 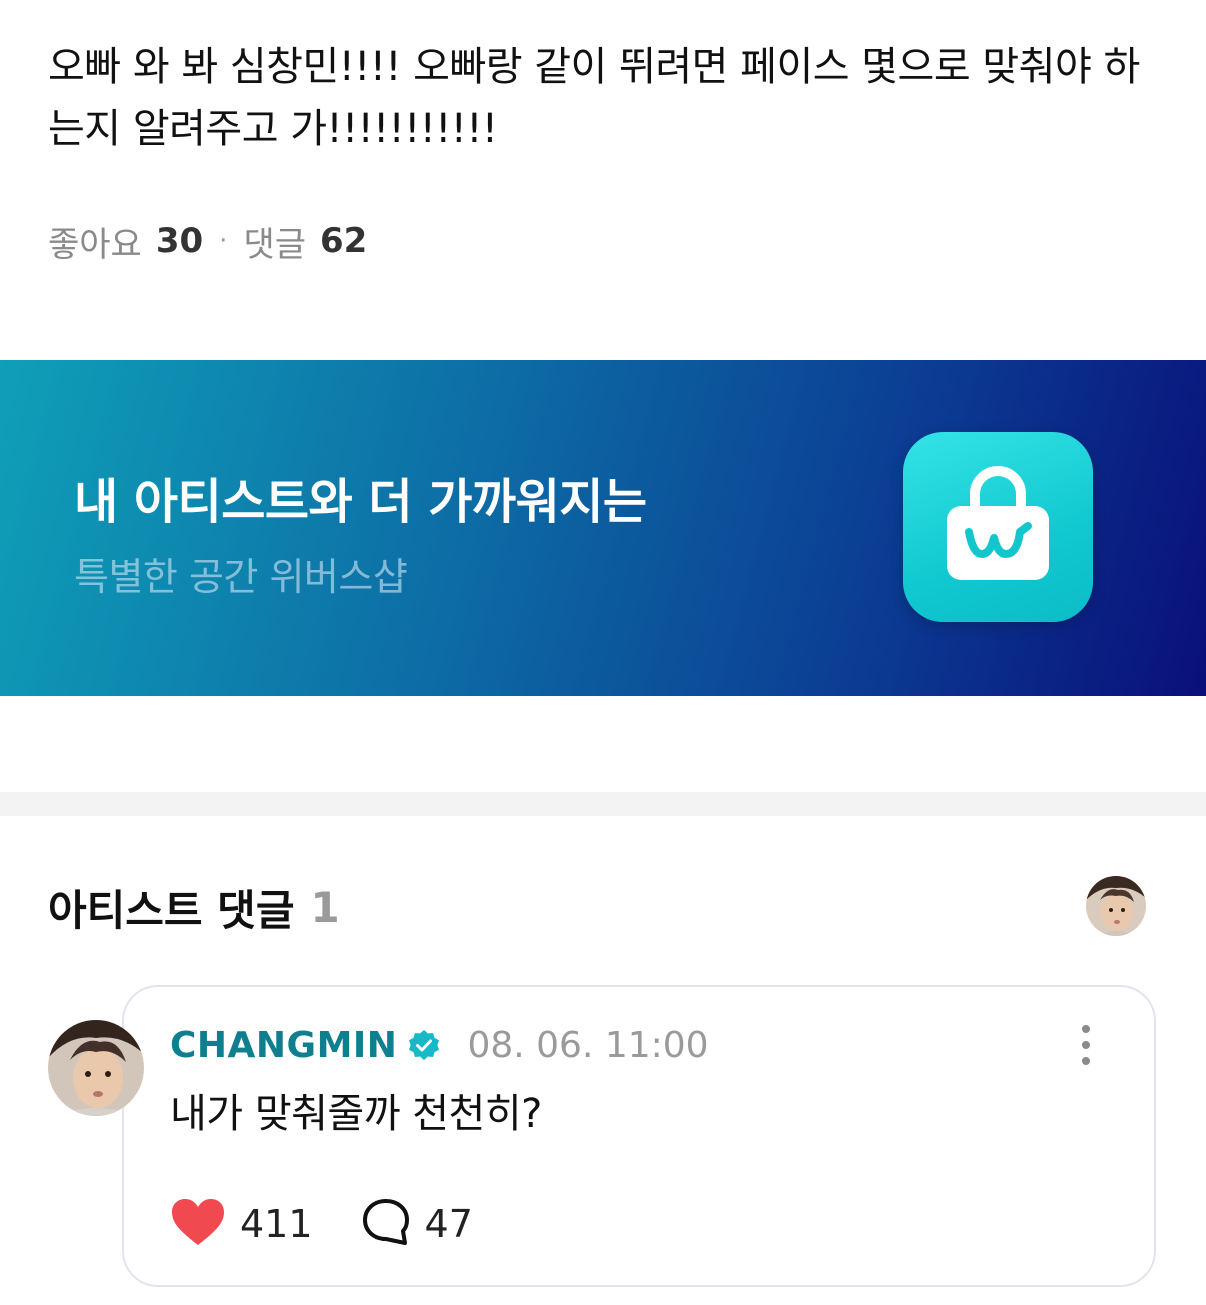 What do you see at coordinates (241, 573) in the screenshot?
I see `banner-subtitle: 특별한 공간 위버스샵` at bounding box center [241, 573].